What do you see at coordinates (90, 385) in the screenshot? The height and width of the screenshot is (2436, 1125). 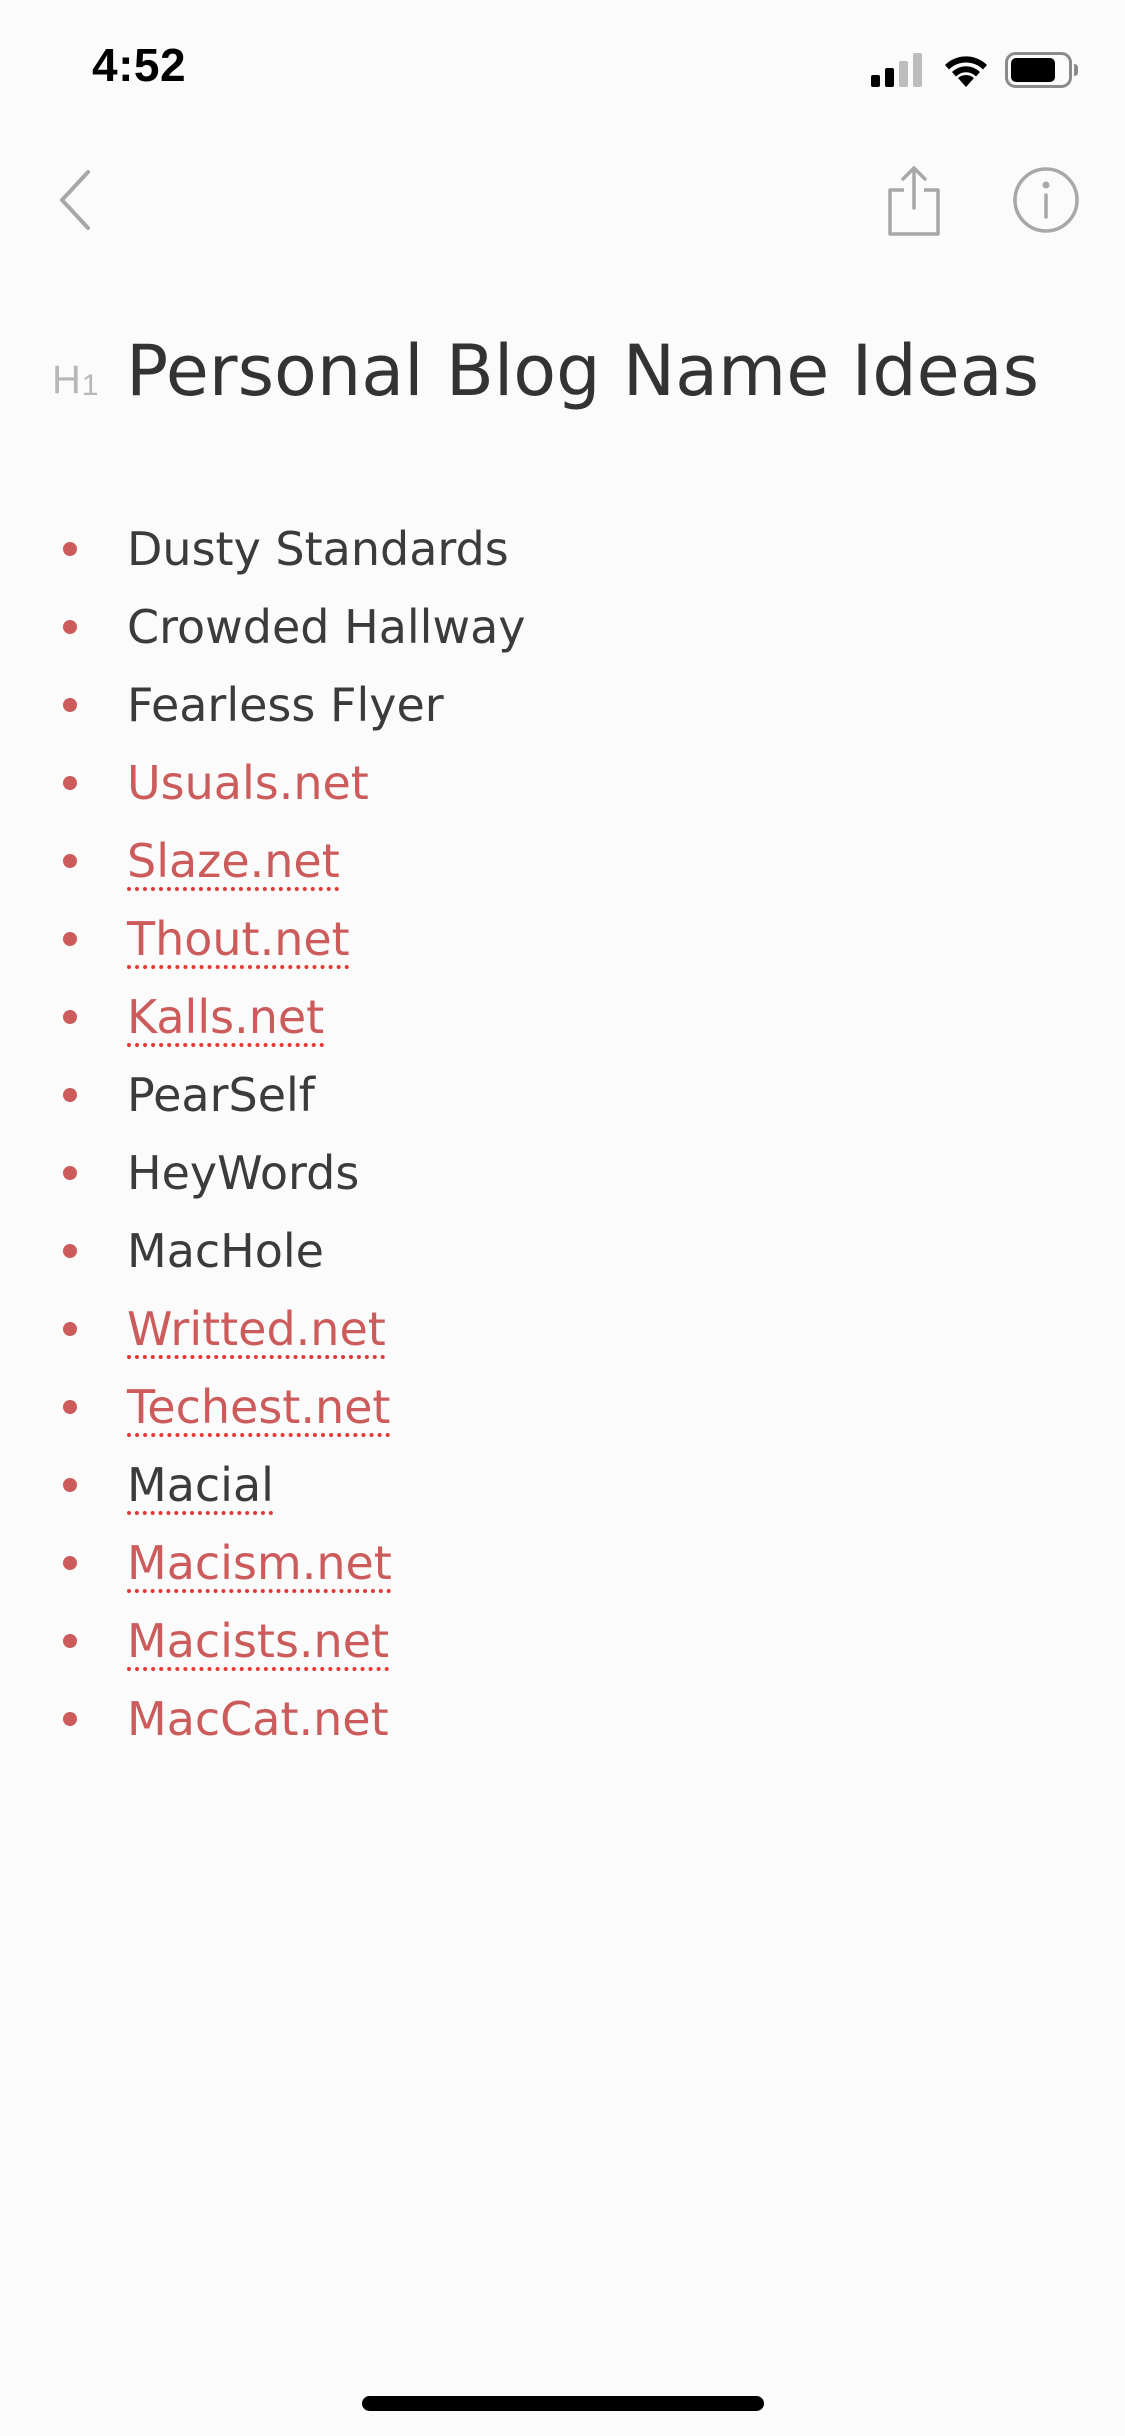 I see `heading-marker-level: 1` at bounding box center [90, 385].